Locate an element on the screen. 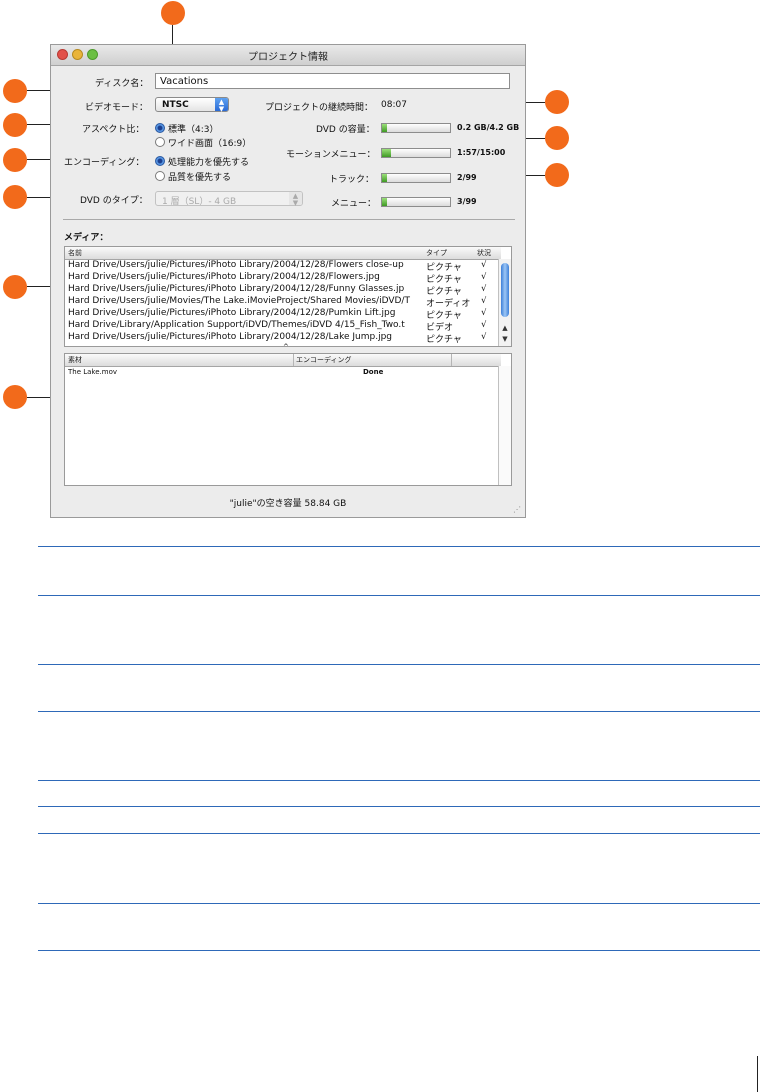 Image resolution: width=760 pixels, height=1092 pixels. column-header-status: 状況 is located at coordinates (484, 253).